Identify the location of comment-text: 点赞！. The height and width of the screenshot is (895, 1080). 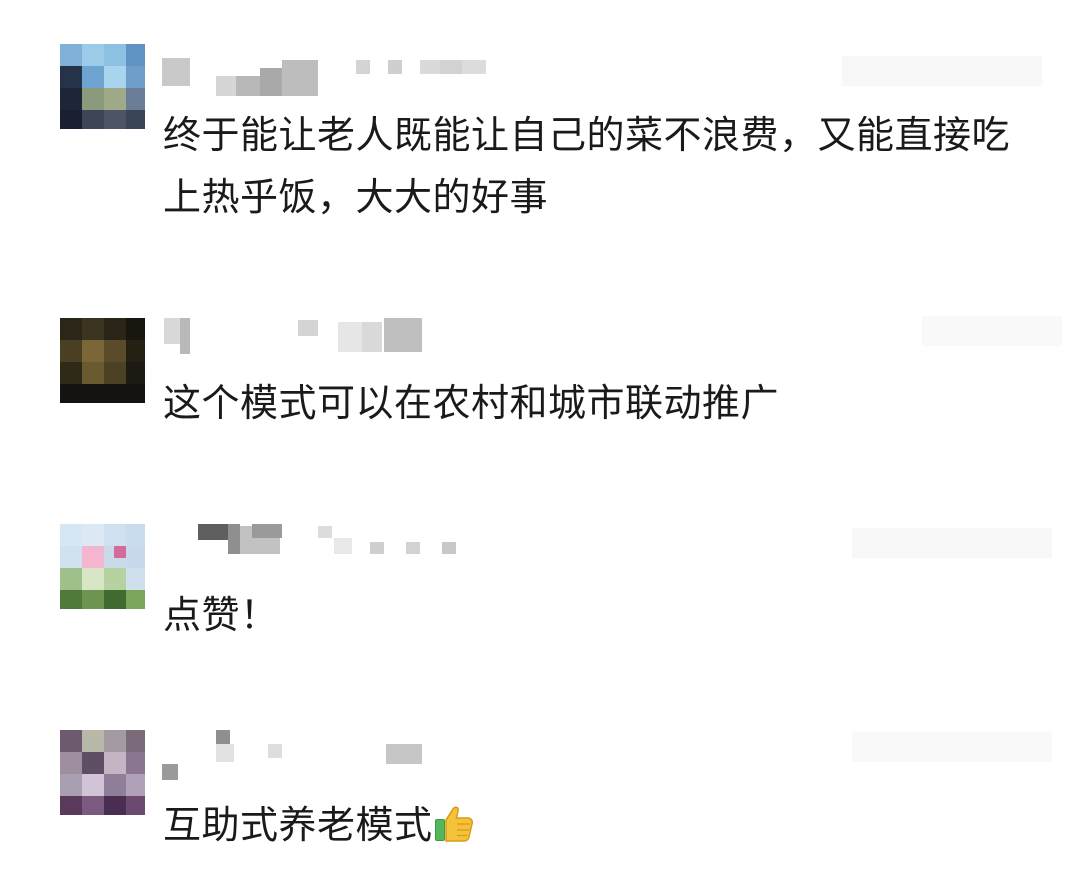
(221, 615).